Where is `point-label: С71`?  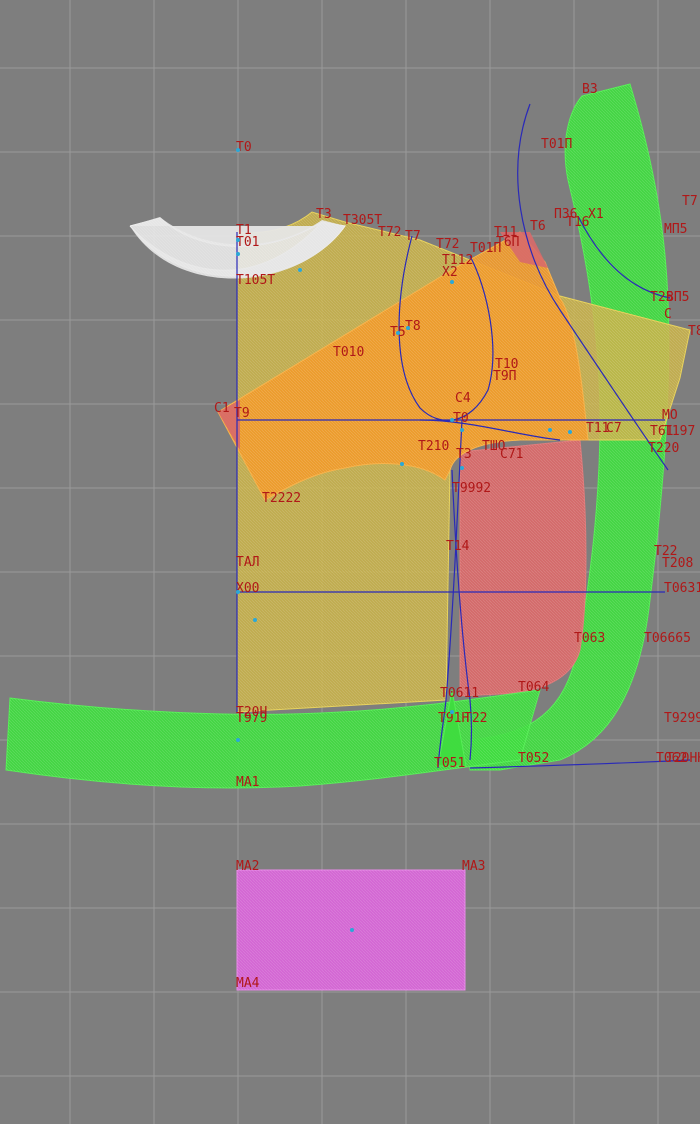 point-label: С71 is located at coordinates (511, 454).